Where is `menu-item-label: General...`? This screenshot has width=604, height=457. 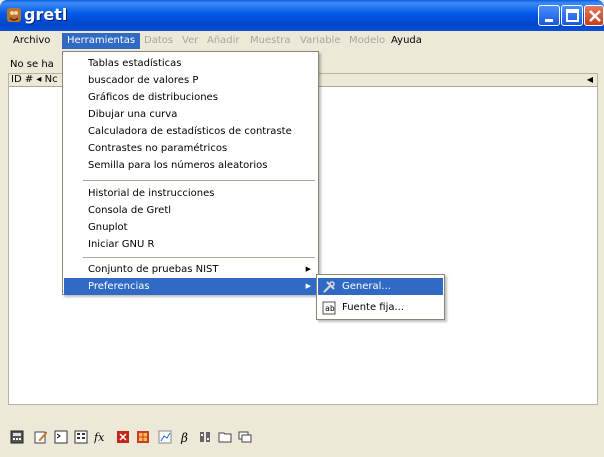 menu-item-label: General... is located at coordinates (366, 286).